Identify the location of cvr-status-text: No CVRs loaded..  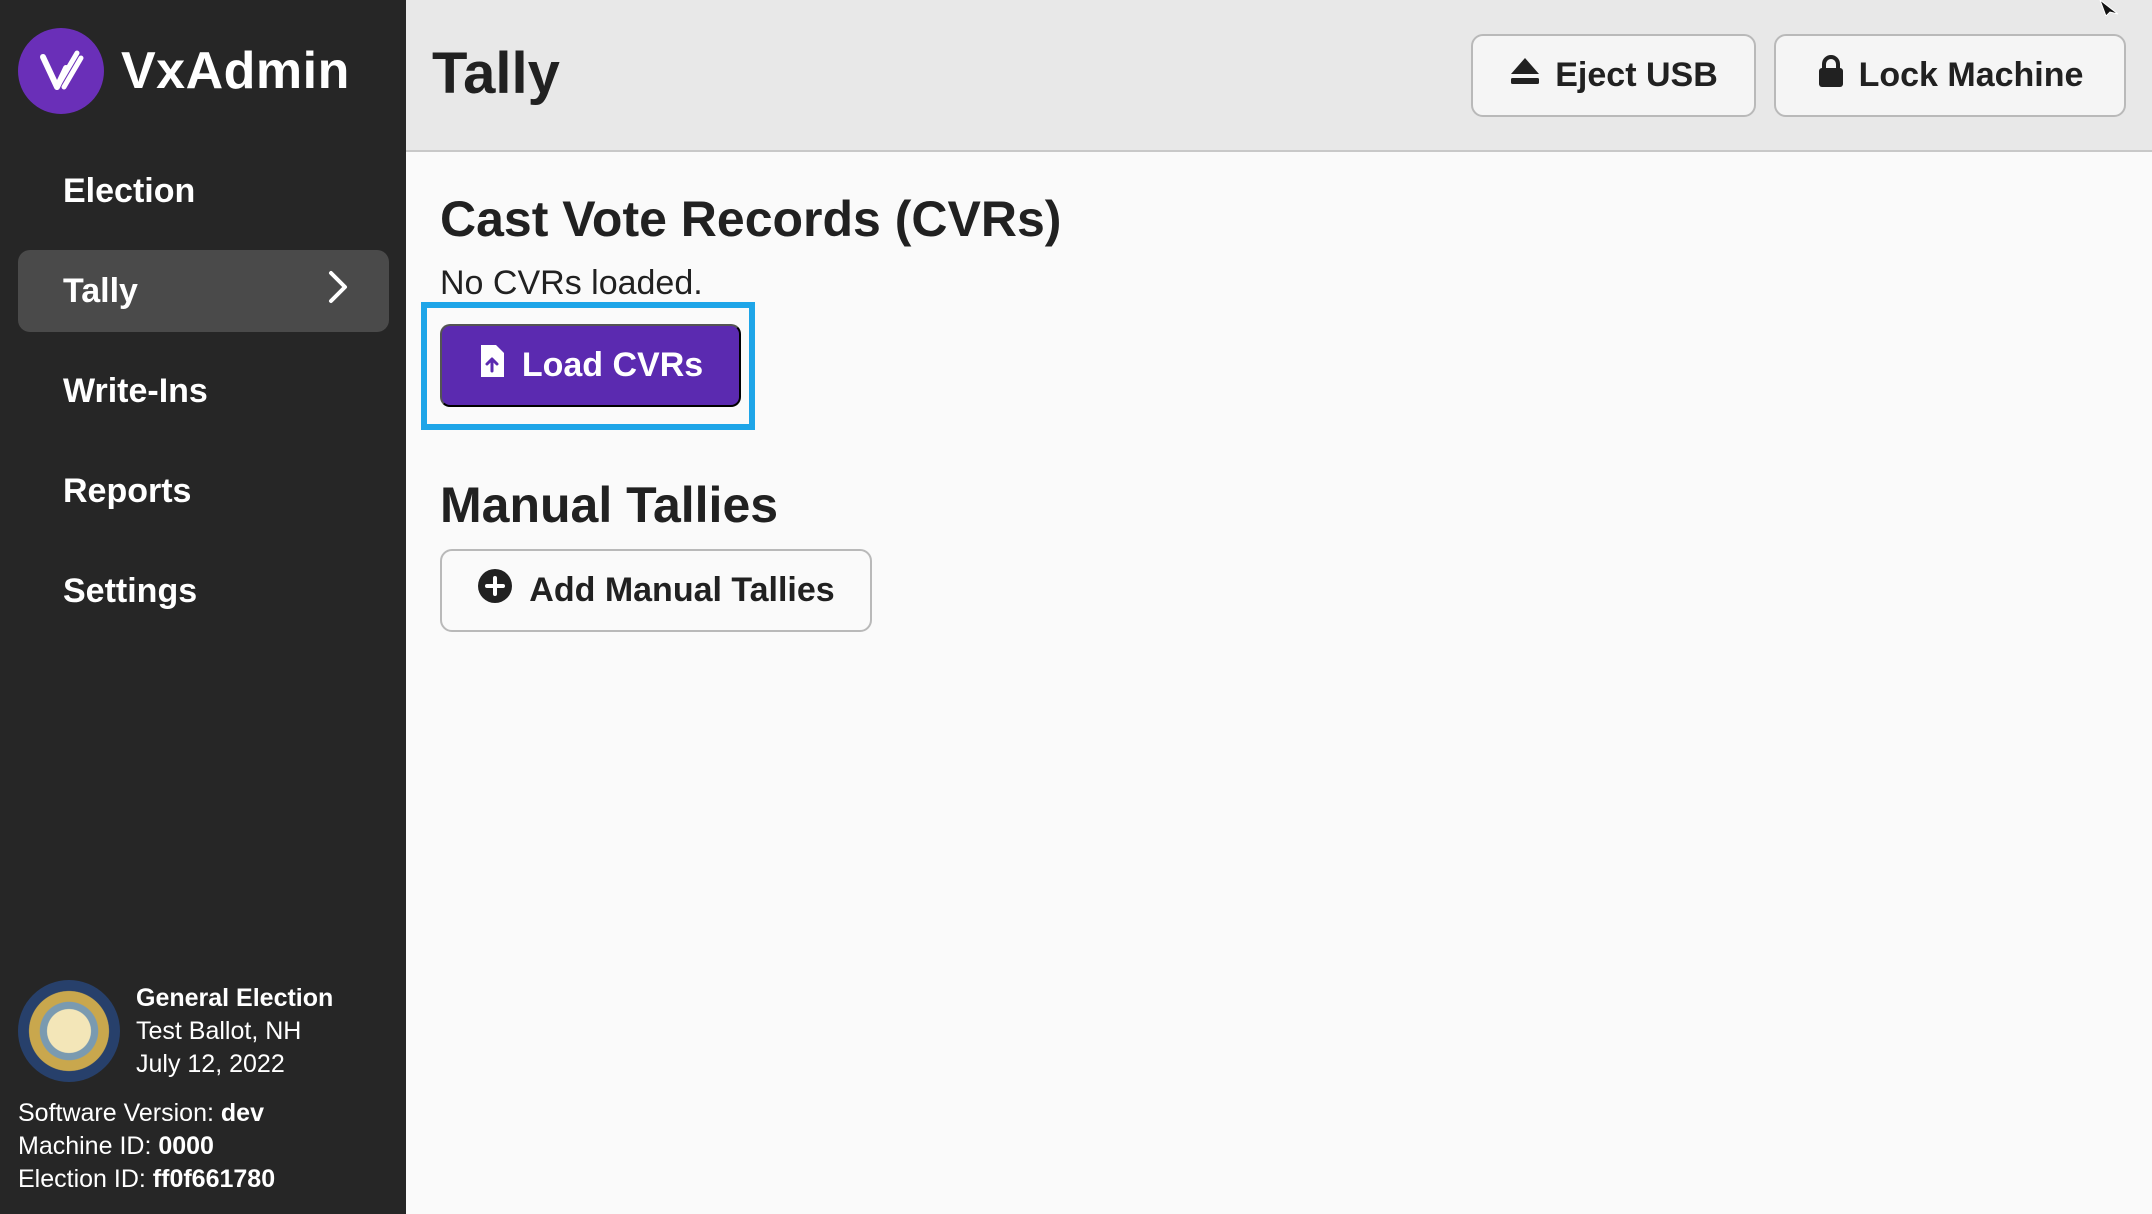
(571, 283).